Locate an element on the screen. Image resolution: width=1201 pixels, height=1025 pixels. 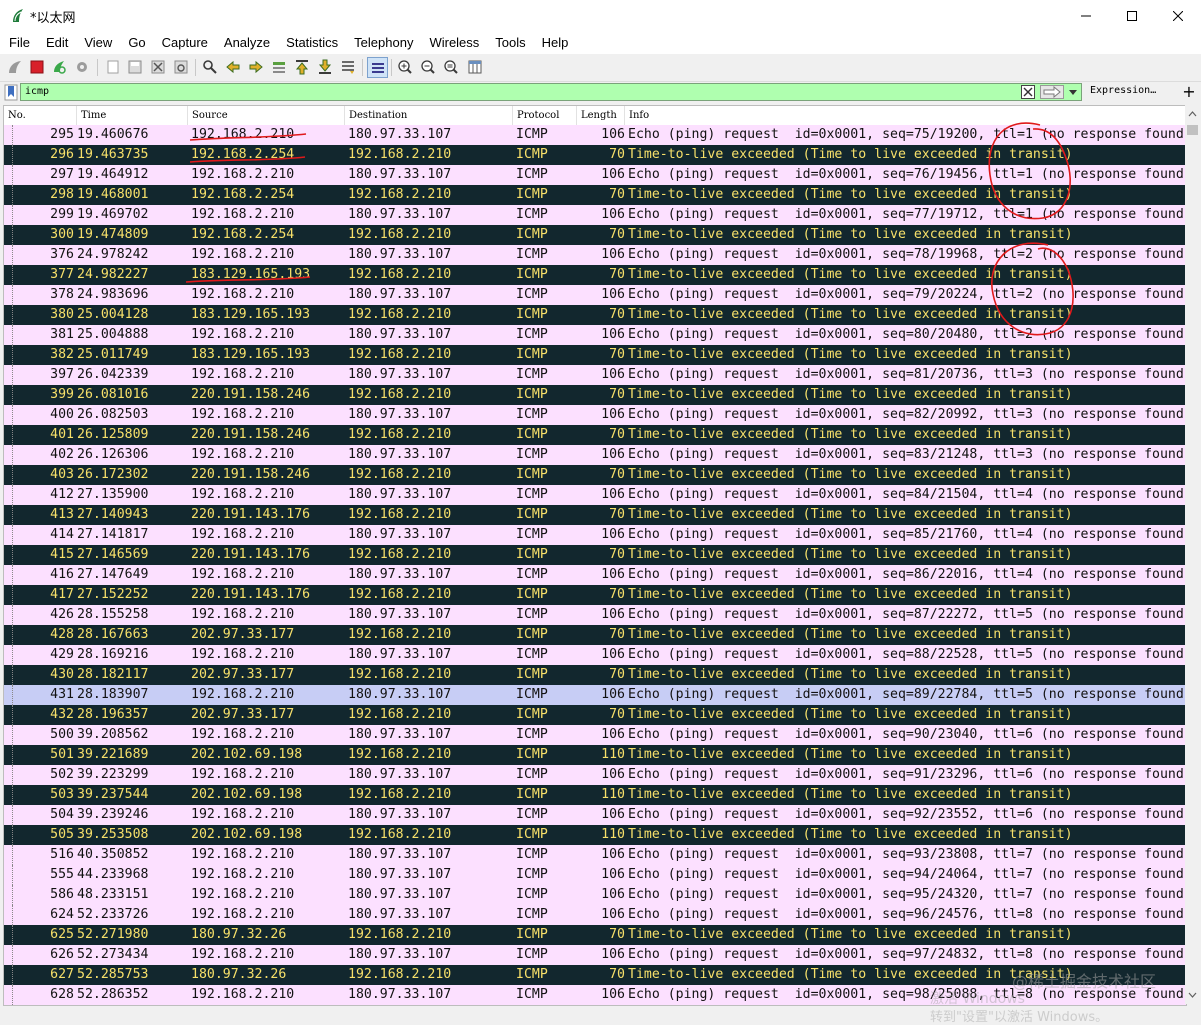
open-file-button is located at coordinates (113, 67).